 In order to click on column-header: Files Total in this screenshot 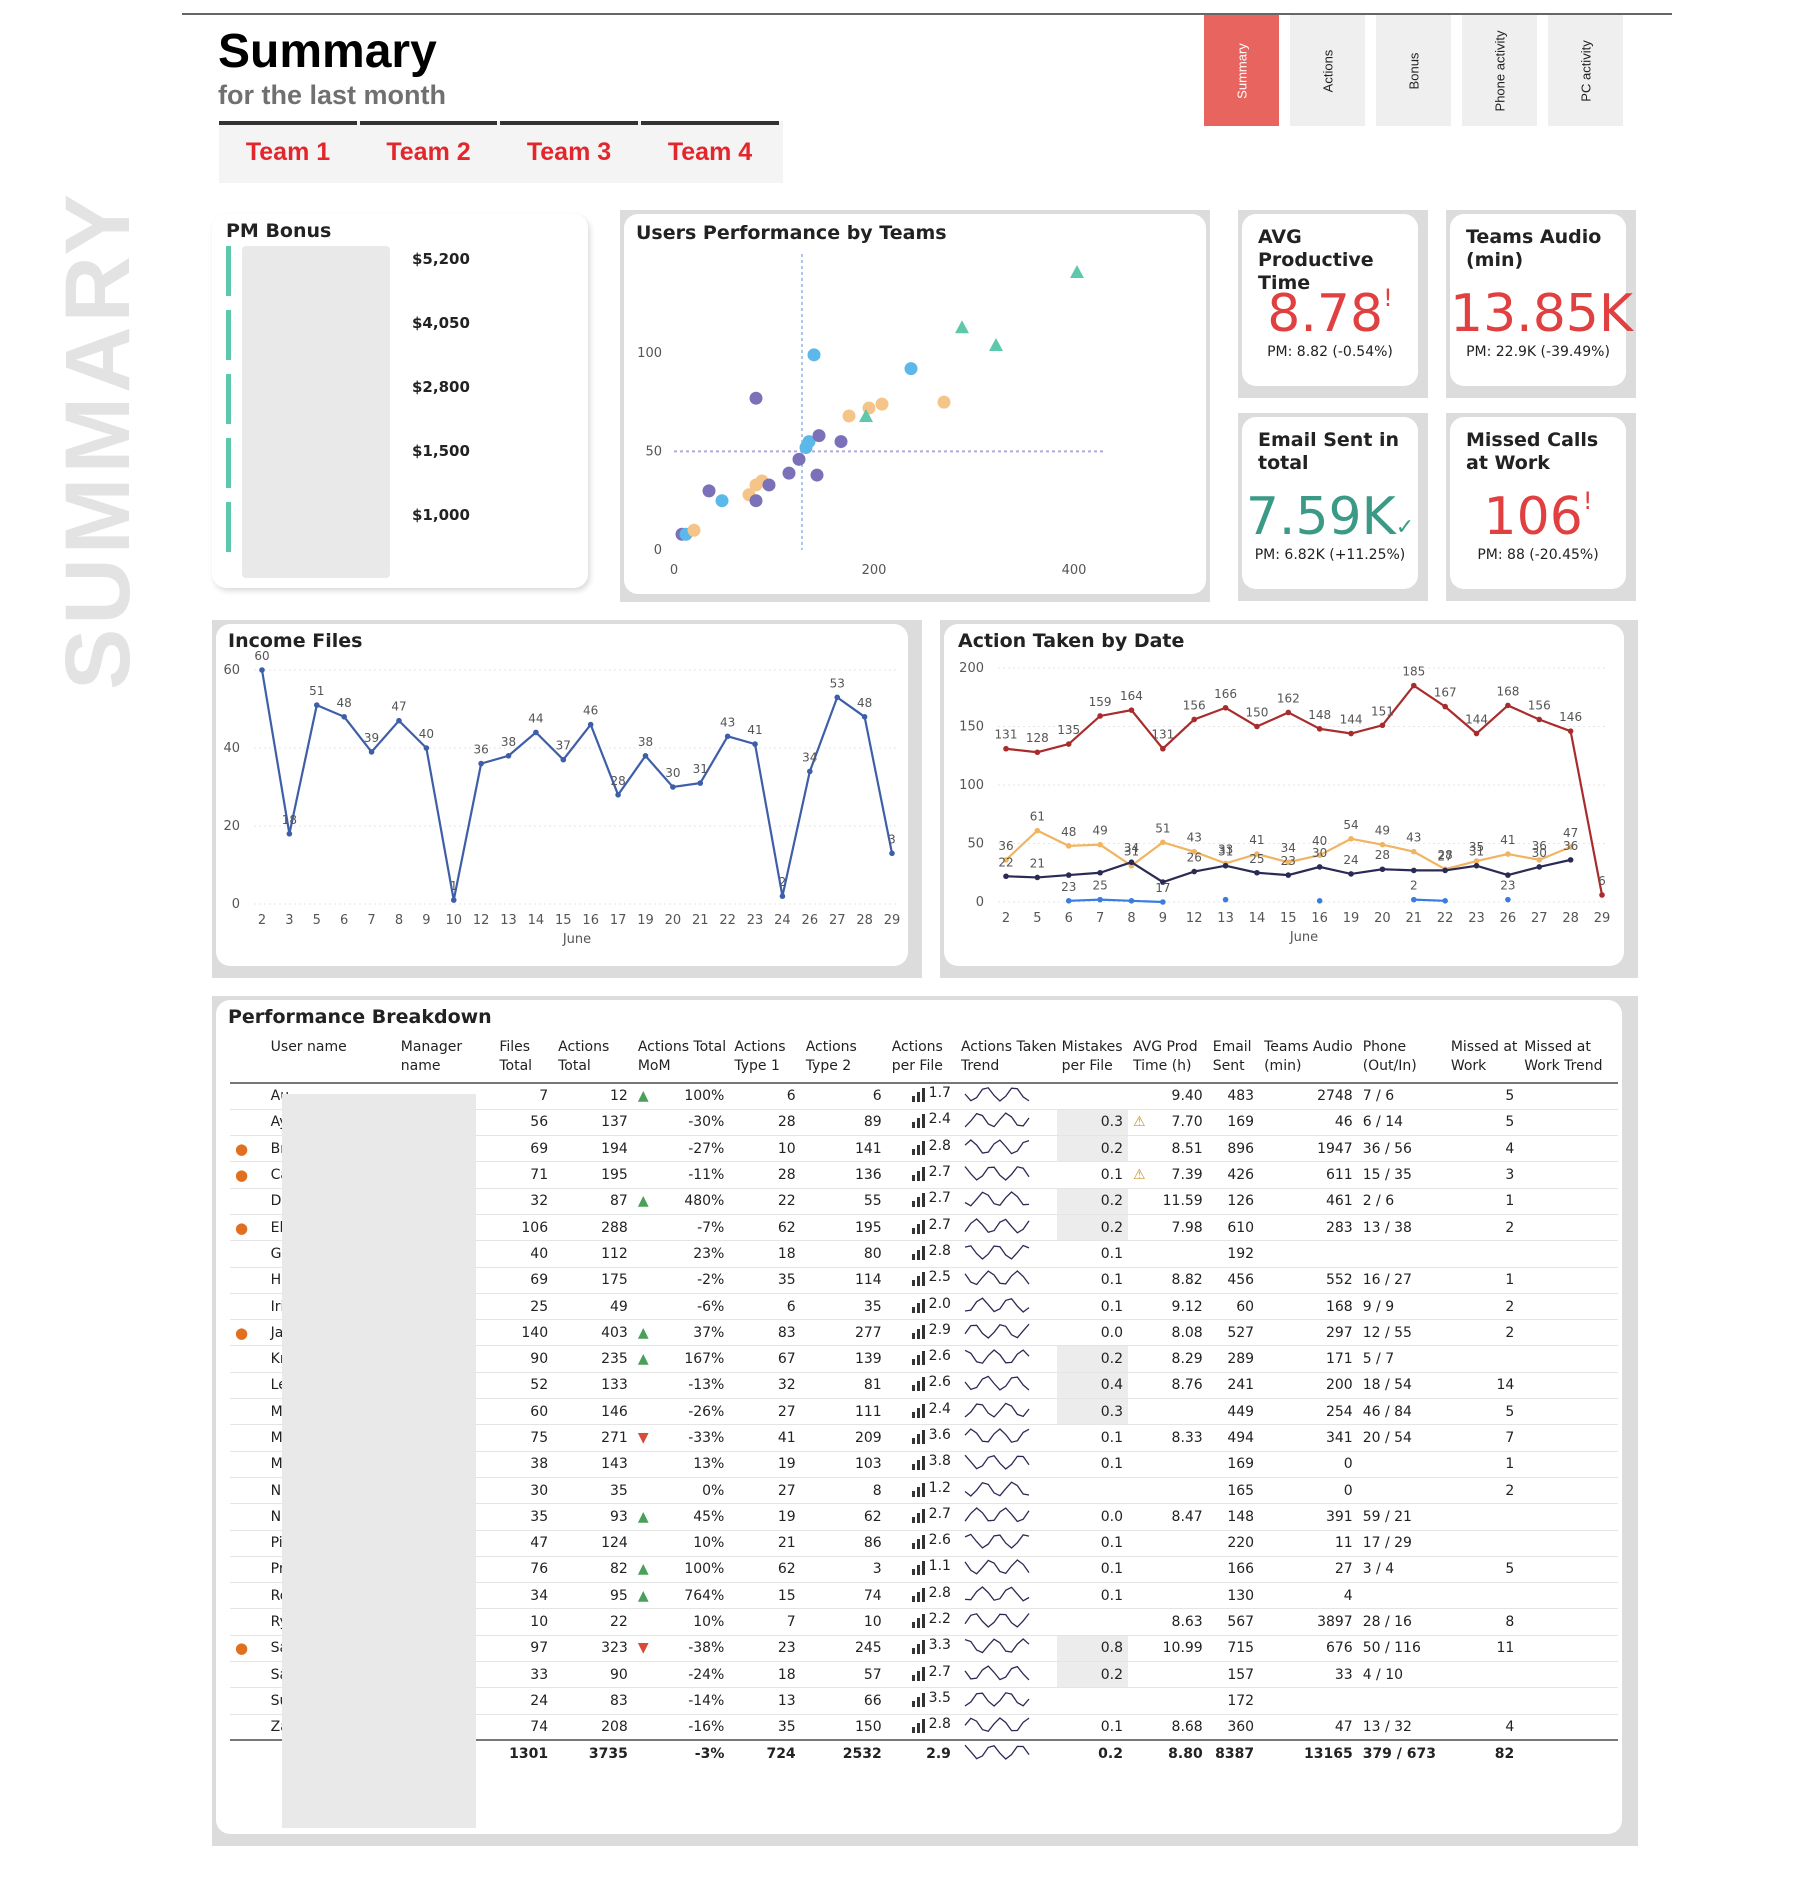, I will do `click(524, 1061)`.